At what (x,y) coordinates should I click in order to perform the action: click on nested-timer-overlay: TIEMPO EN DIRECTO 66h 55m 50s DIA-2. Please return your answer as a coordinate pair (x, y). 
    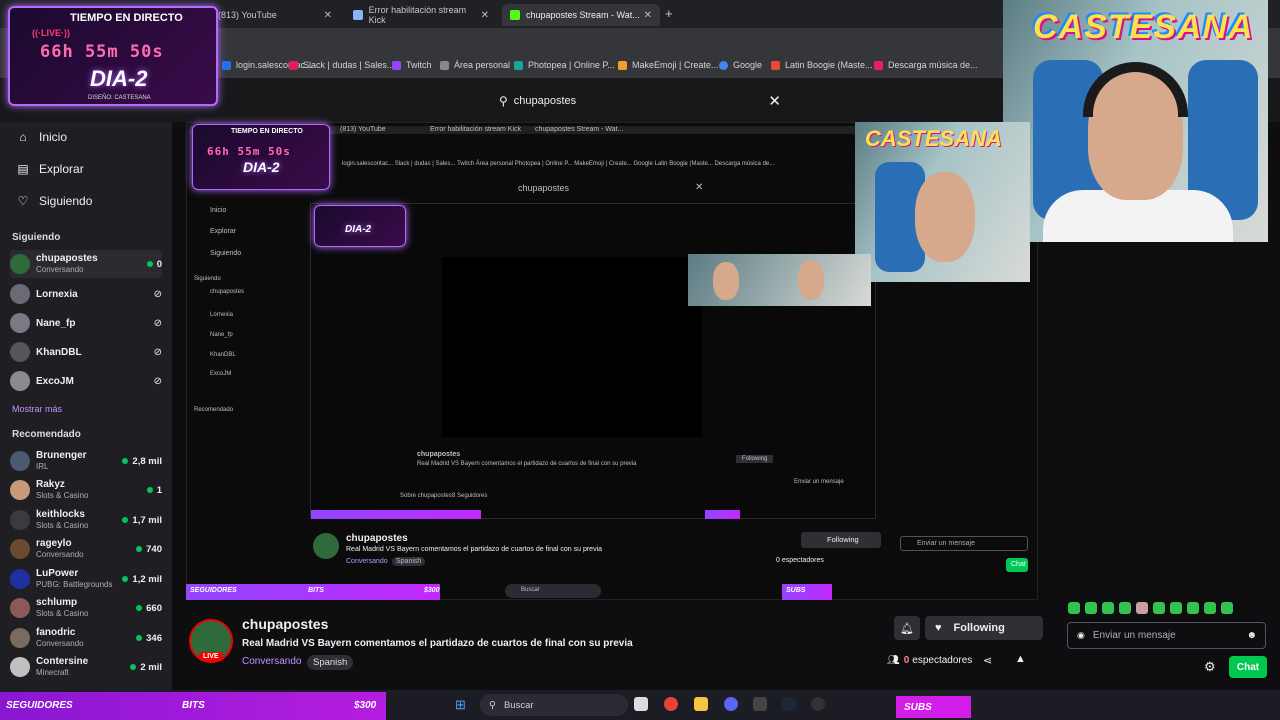
    Looking at the image, I should click on (261, 157).